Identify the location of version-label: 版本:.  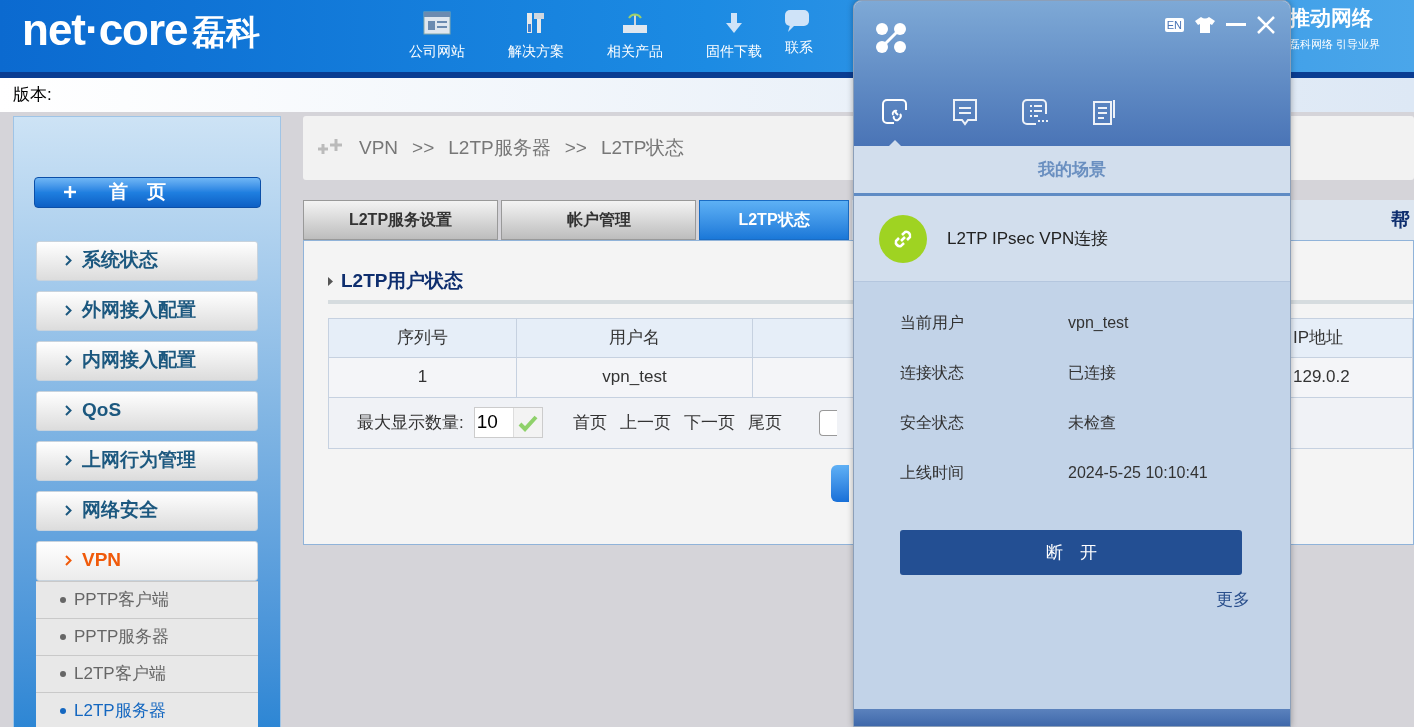
(32, 95).